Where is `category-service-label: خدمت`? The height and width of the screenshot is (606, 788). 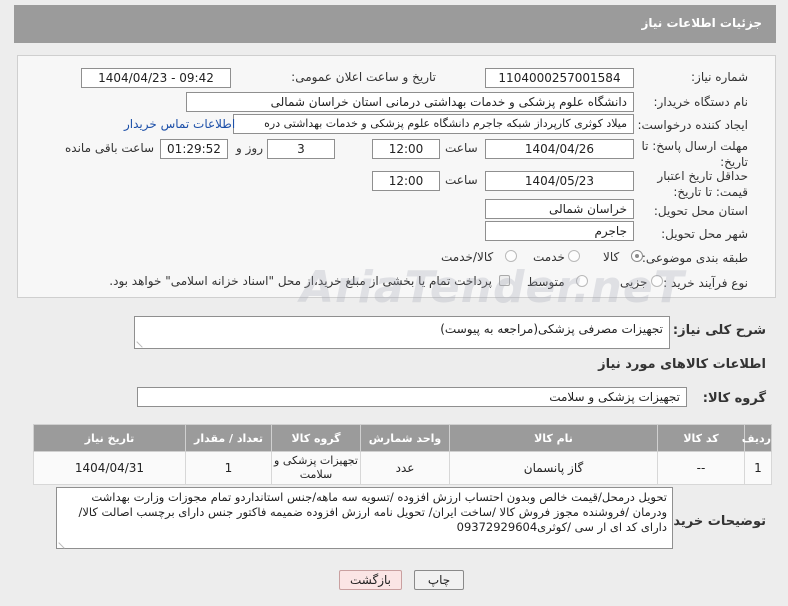
category-service-label: خدمت is located at coordinates (549, 257).